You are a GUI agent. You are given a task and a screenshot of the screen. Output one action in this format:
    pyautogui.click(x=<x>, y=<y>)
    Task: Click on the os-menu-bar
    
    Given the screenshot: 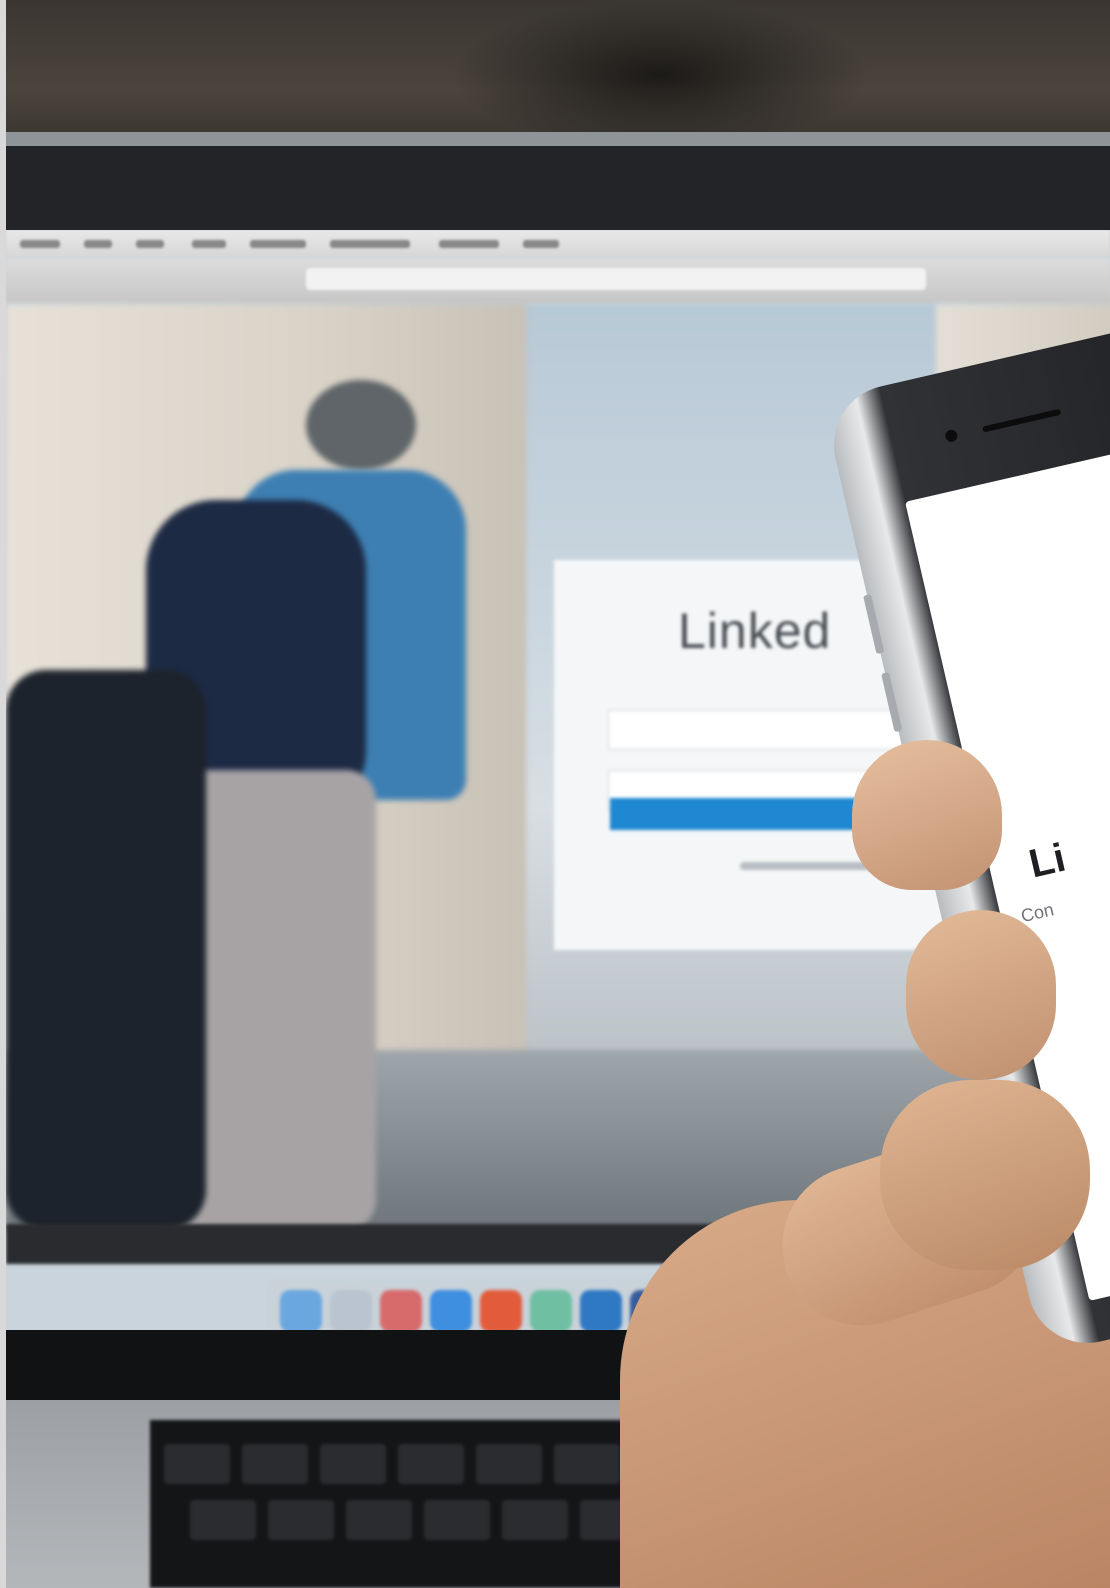 What is the action you would take?
    pyautogui.click(x=558, y=244)
    